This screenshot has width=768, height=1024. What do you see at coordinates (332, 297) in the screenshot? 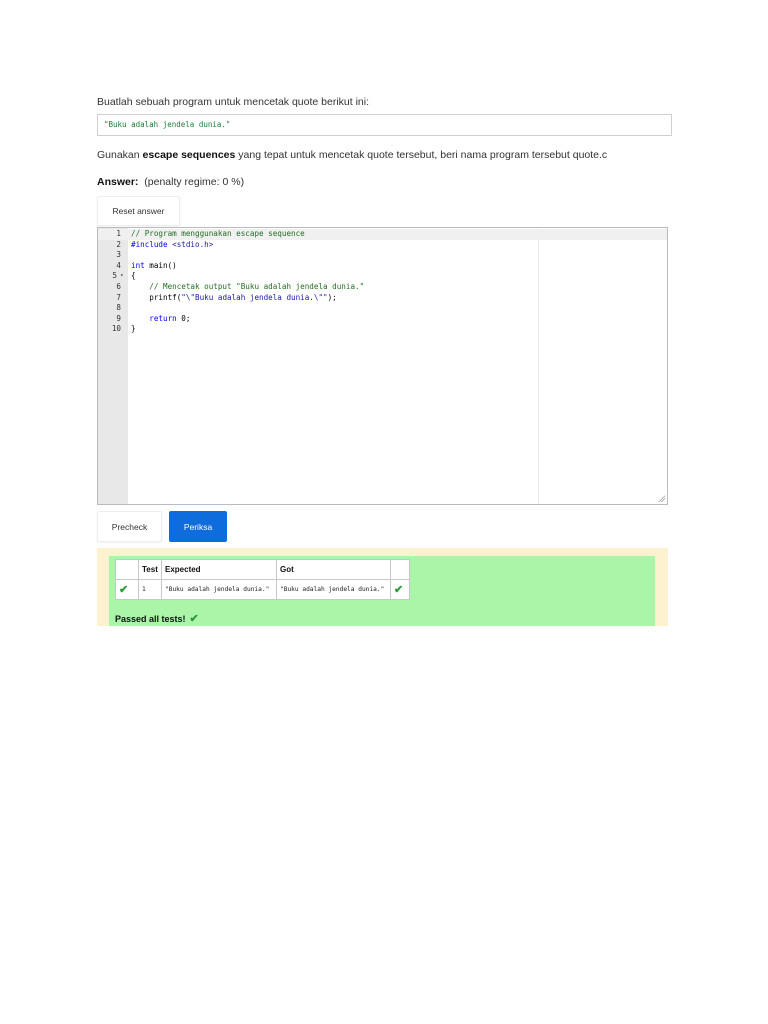
I see `code-token: );` at bounding box center [332, 297].